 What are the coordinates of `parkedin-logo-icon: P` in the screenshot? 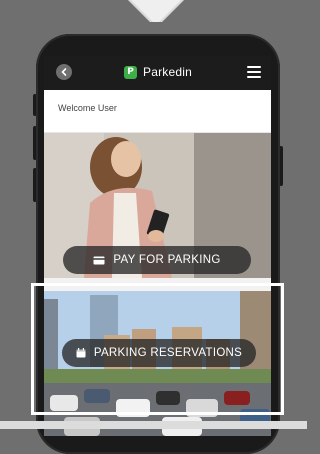 It's located at (130, 72).